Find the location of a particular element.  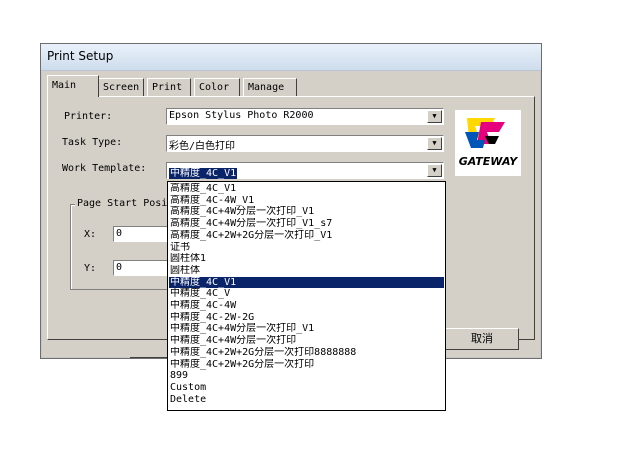

y-input: 0 is located at coordinates (141, 268).